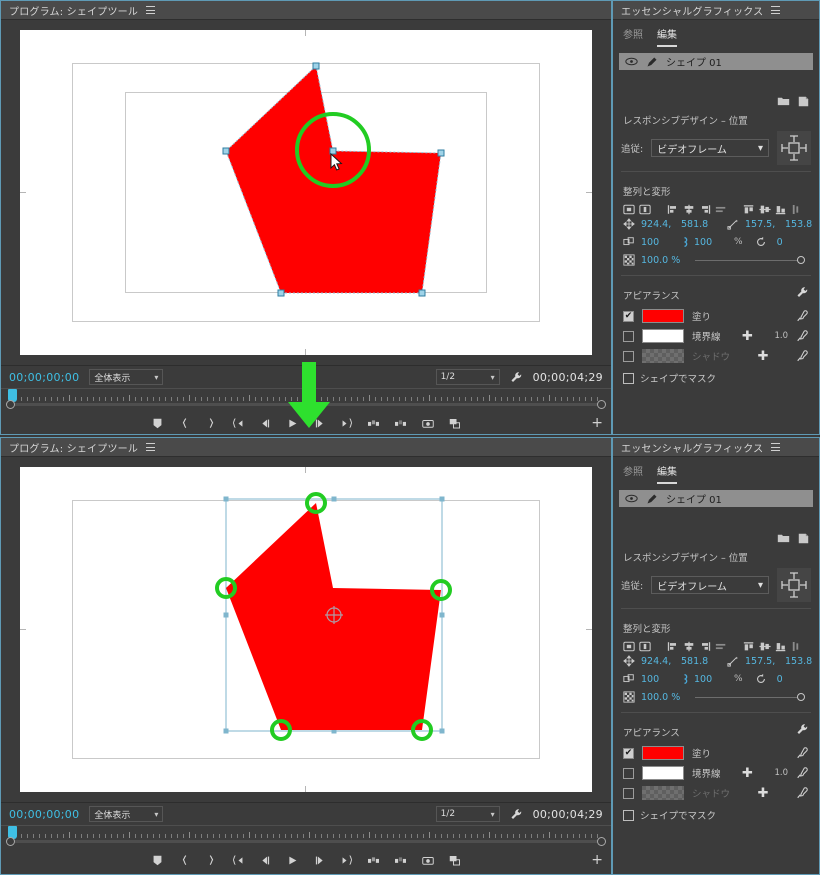  I want to click on current-timecode: 00;00;00;00, so click(44, 377).